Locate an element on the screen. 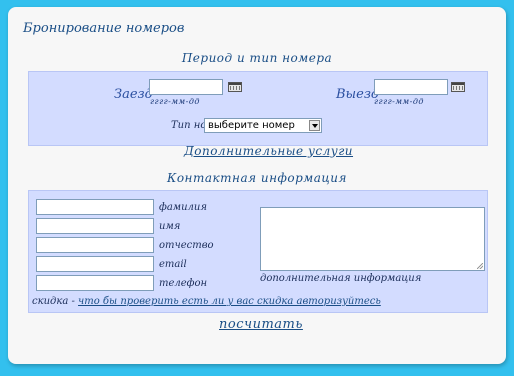 Image resolution: width=514 pixels, height=376 pixels. room-type-value: выберите номер is located at coordinates (251, 125).